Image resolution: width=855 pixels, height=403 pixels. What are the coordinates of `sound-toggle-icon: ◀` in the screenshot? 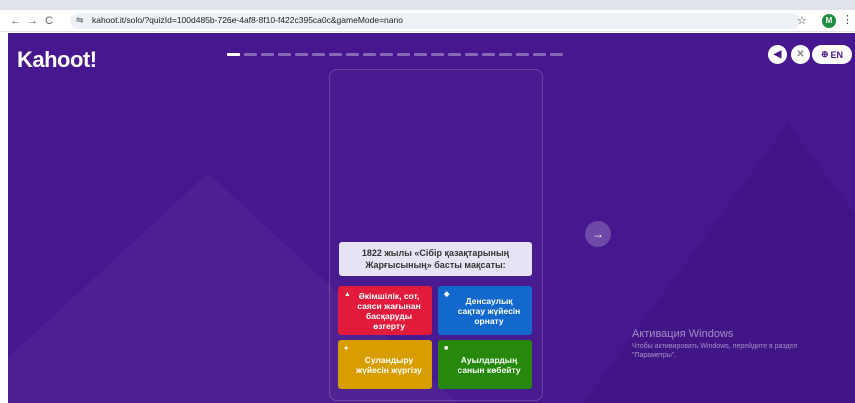 It's located at (777, 54).